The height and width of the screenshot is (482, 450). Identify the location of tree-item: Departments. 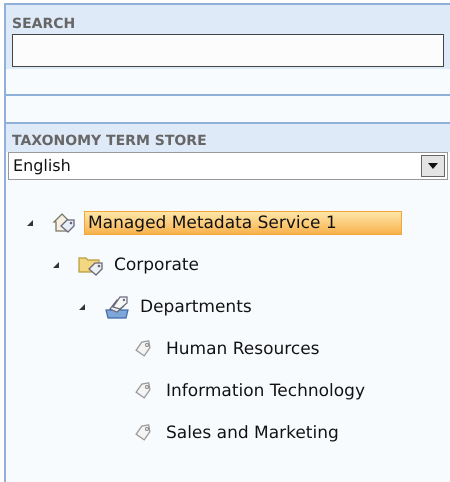
(196, 307).